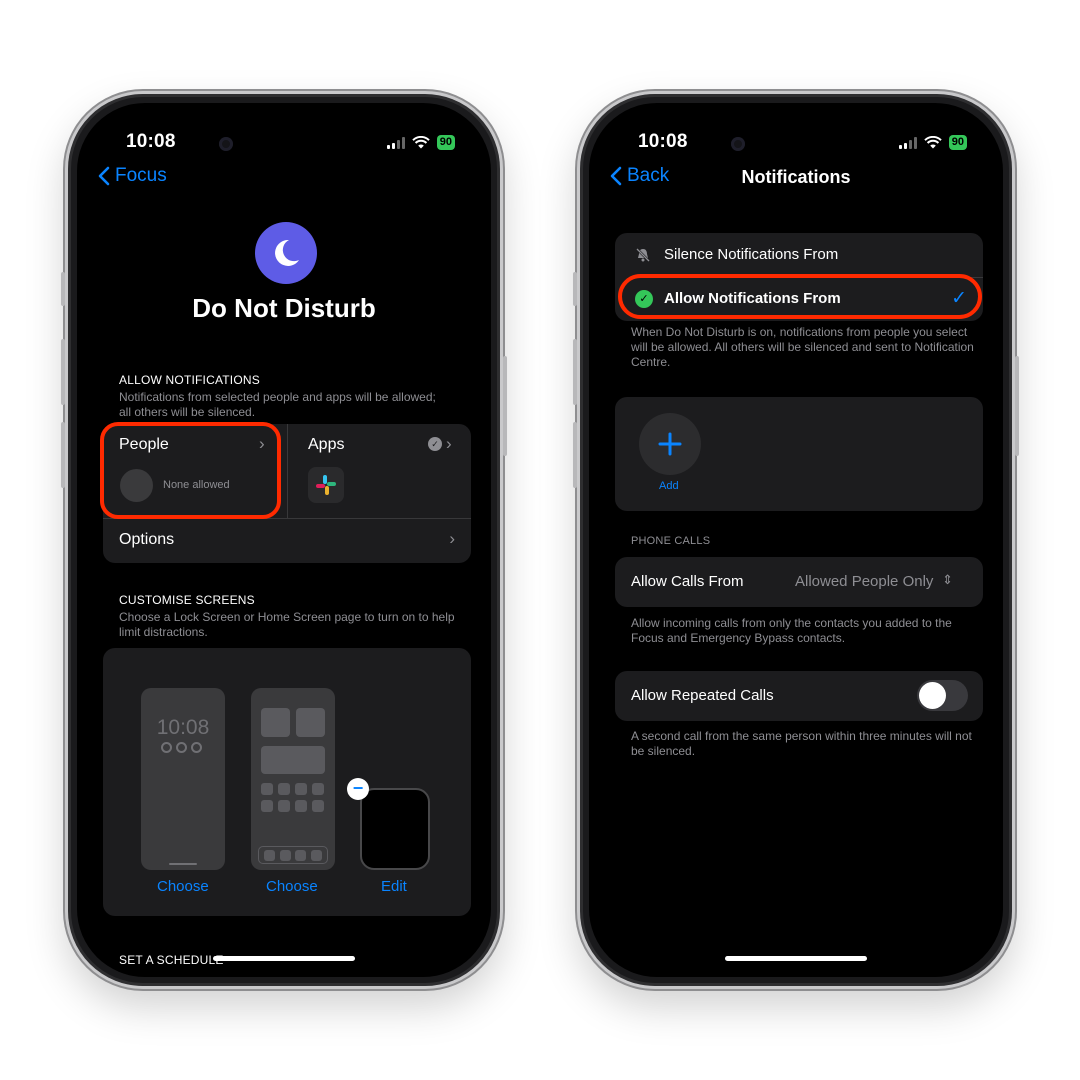 The height and width of the screenshot is (1080, 1080). Describe the element at coordinates (799, 454) in the screenshot. I see `people-card: Add` at that location.